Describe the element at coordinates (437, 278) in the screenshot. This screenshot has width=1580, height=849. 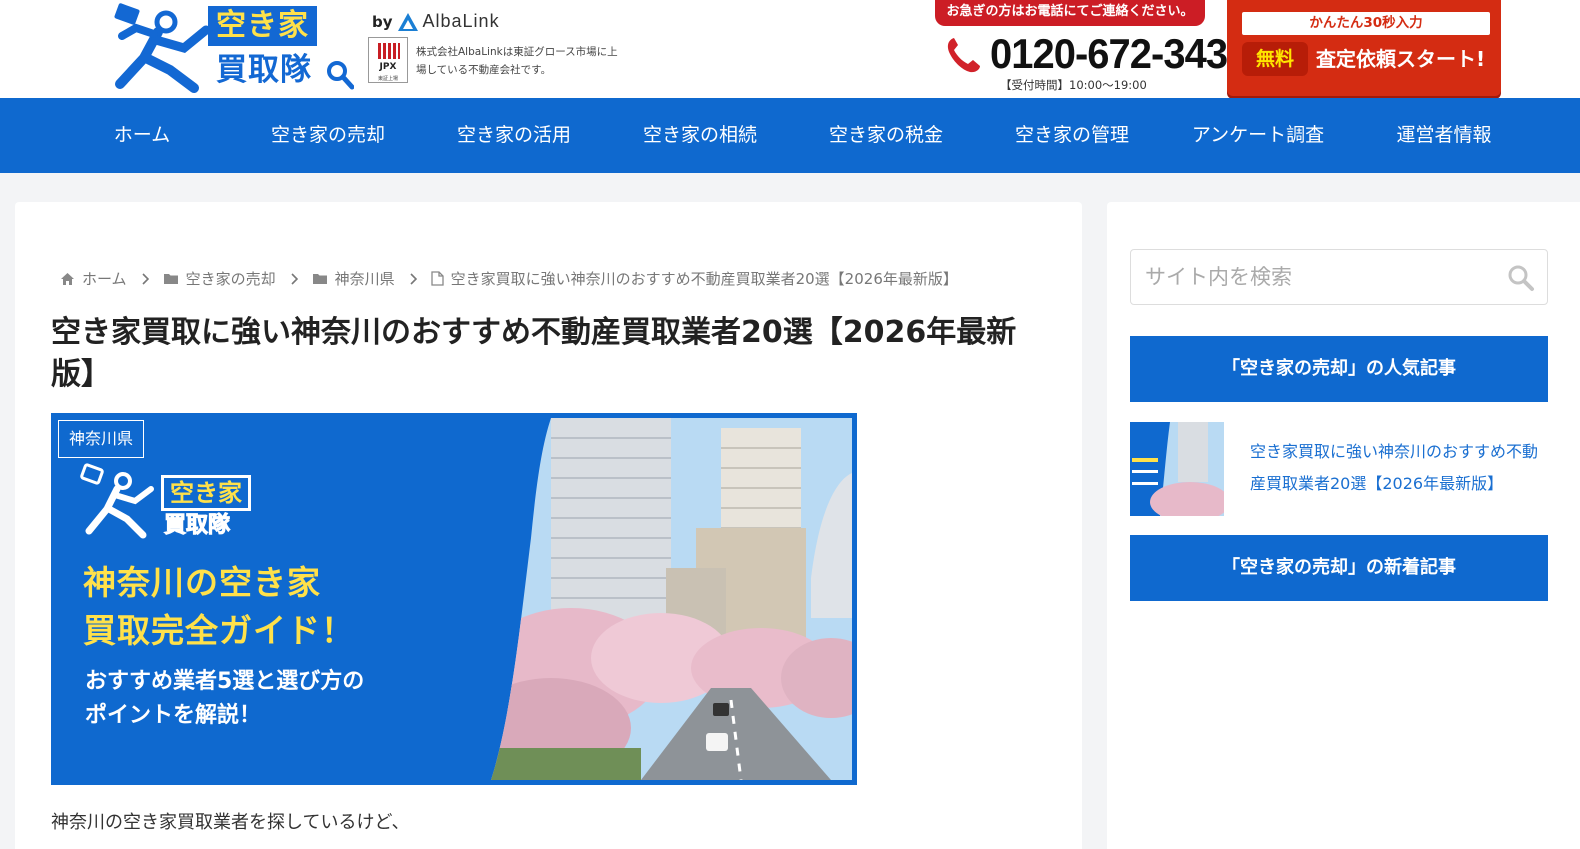
I see `page-icon` at that location.